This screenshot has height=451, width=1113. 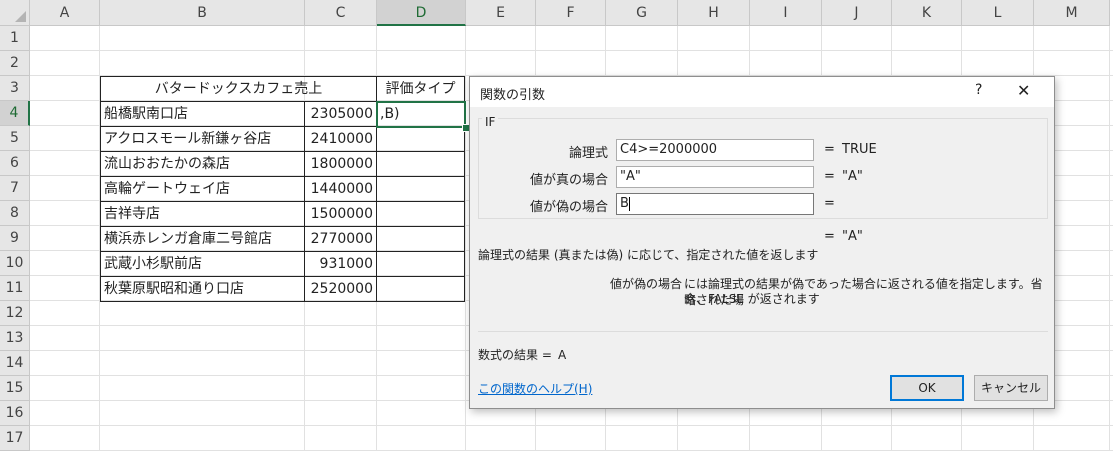 What do you see at coordinates (762, 92) in the screenshot?
I see `dialog-title-bar: 関数の引数 ? ✕` at bounding box center [762, 92].